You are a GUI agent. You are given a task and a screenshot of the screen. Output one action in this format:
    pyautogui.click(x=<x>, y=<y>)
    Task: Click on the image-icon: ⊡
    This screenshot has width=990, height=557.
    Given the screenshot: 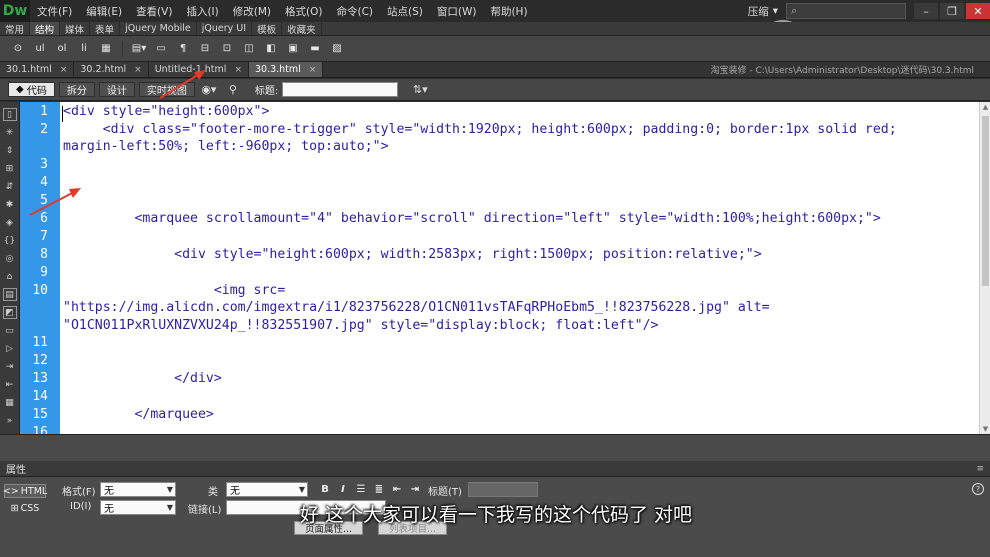 What is the action you would take?
    pyautogui.click(x=227, y=49)
    